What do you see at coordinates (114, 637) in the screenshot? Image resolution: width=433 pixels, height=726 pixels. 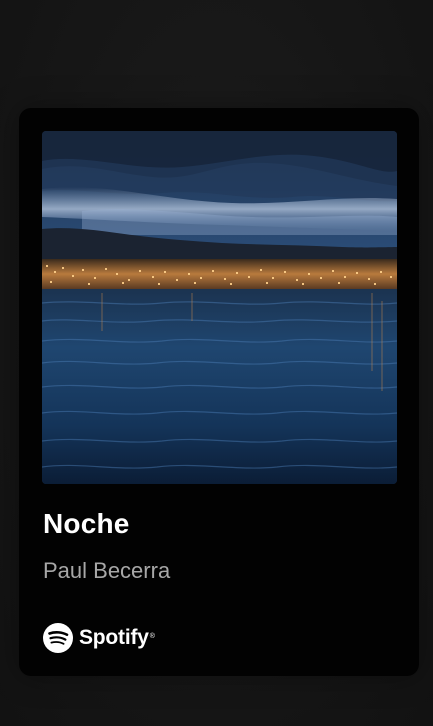 I see `spotify-wordmark: Spotify` at bounding box center [114, 637].